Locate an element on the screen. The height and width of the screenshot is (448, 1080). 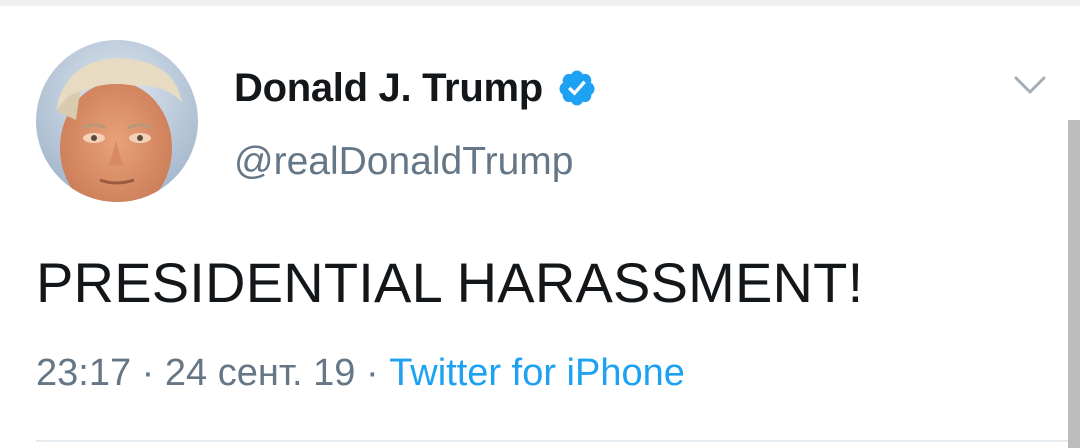
verified-badge-icon is located at coordinates (577, 88).